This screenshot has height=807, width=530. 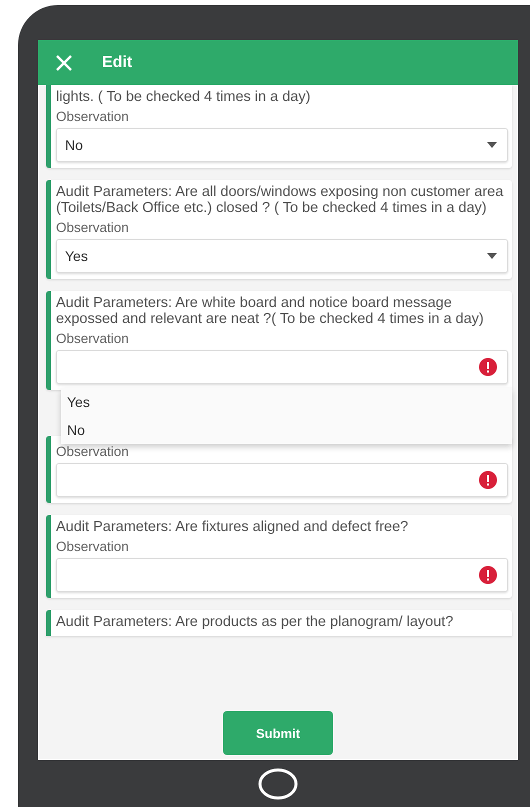 I want to click on audit-question: Audit Parameters: Are products as per the planogram/ layout?, so click(x=255, y=622).